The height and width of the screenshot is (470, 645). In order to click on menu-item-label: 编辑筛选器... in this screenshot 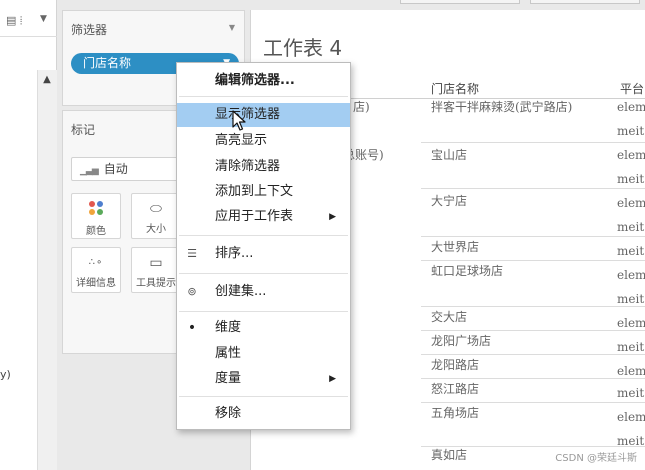, I will do `click(255, 80)`.